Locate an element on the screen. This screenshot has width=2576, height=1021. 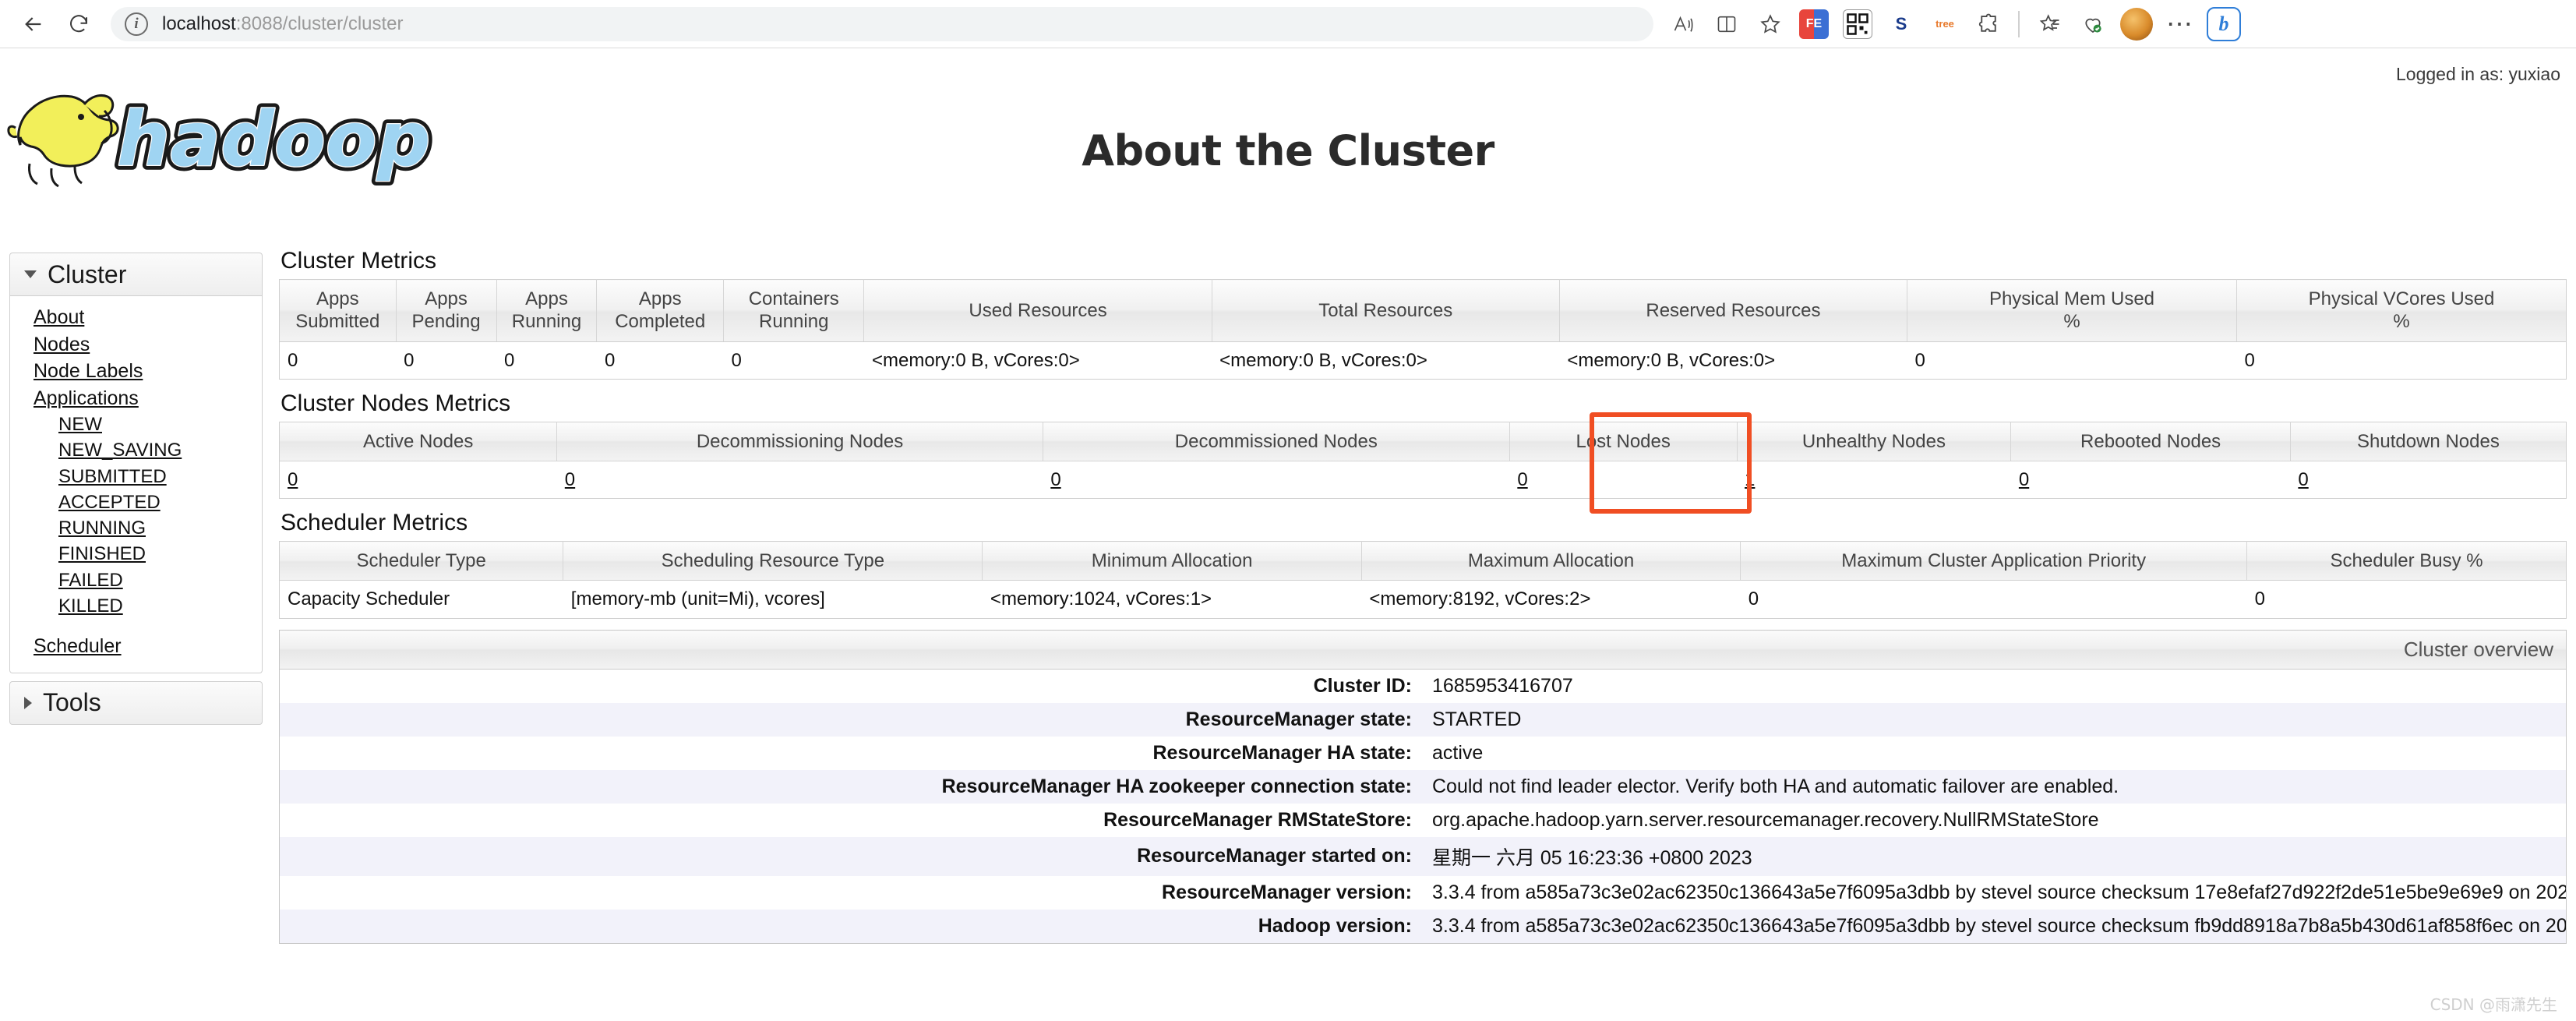
back-button is located at coordinates (33, 24).